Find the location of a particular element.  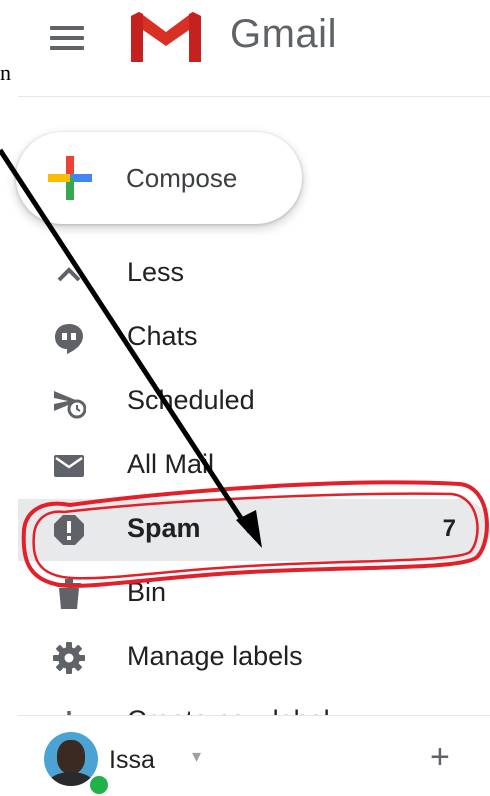

compose-button: Compose is located at coordinates (159, 178).